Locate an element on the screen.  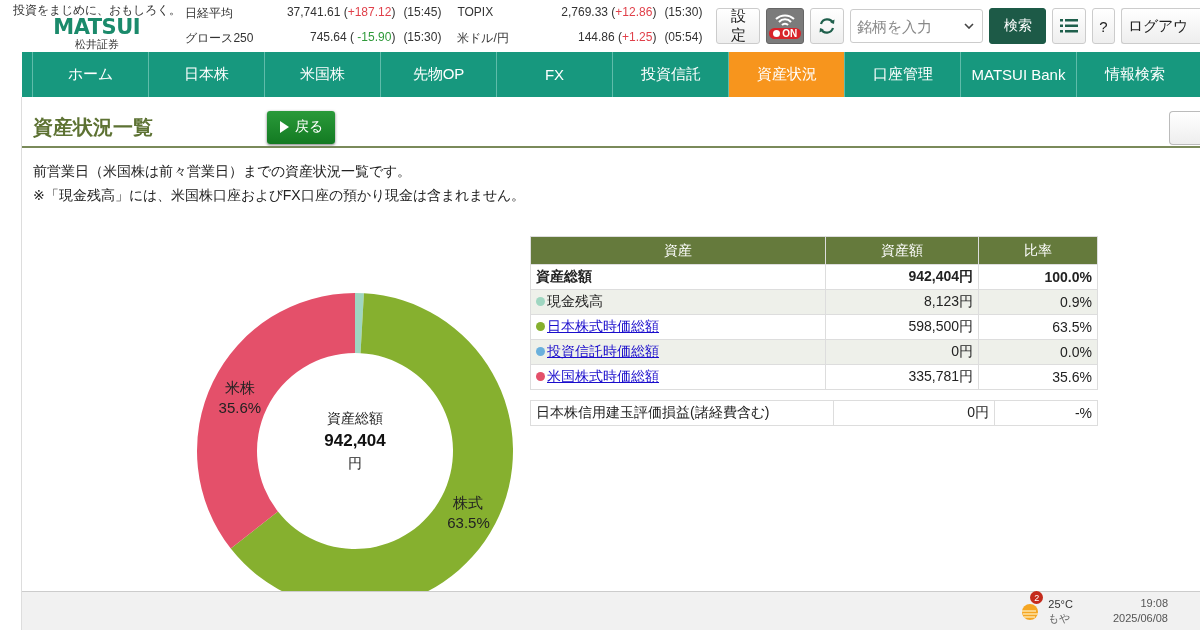
index-value: 745.64 ( -15.90) is located at coordinates (352, 38).